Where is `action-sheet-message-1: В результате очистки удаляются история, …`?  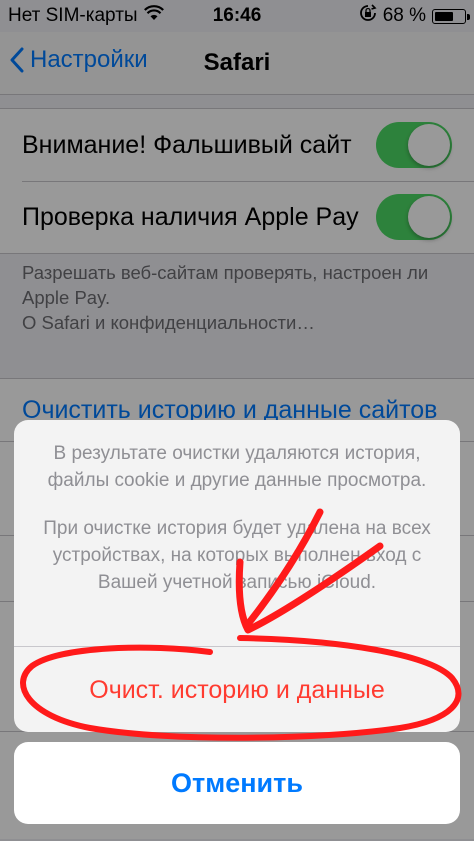
action-sheet-message-1: В результате очистки удаляются история, … is located at coordinates (237, 467).